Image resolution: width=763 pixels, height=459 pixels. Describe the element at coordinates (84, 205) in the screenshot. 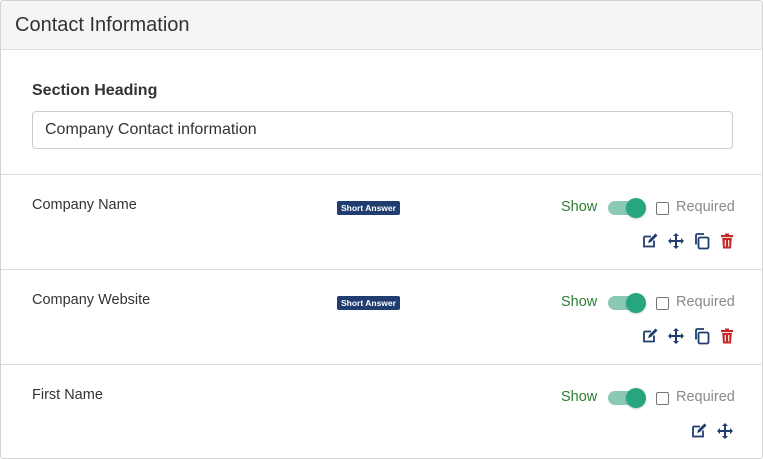

I see `field-label: Company Name` at that location.